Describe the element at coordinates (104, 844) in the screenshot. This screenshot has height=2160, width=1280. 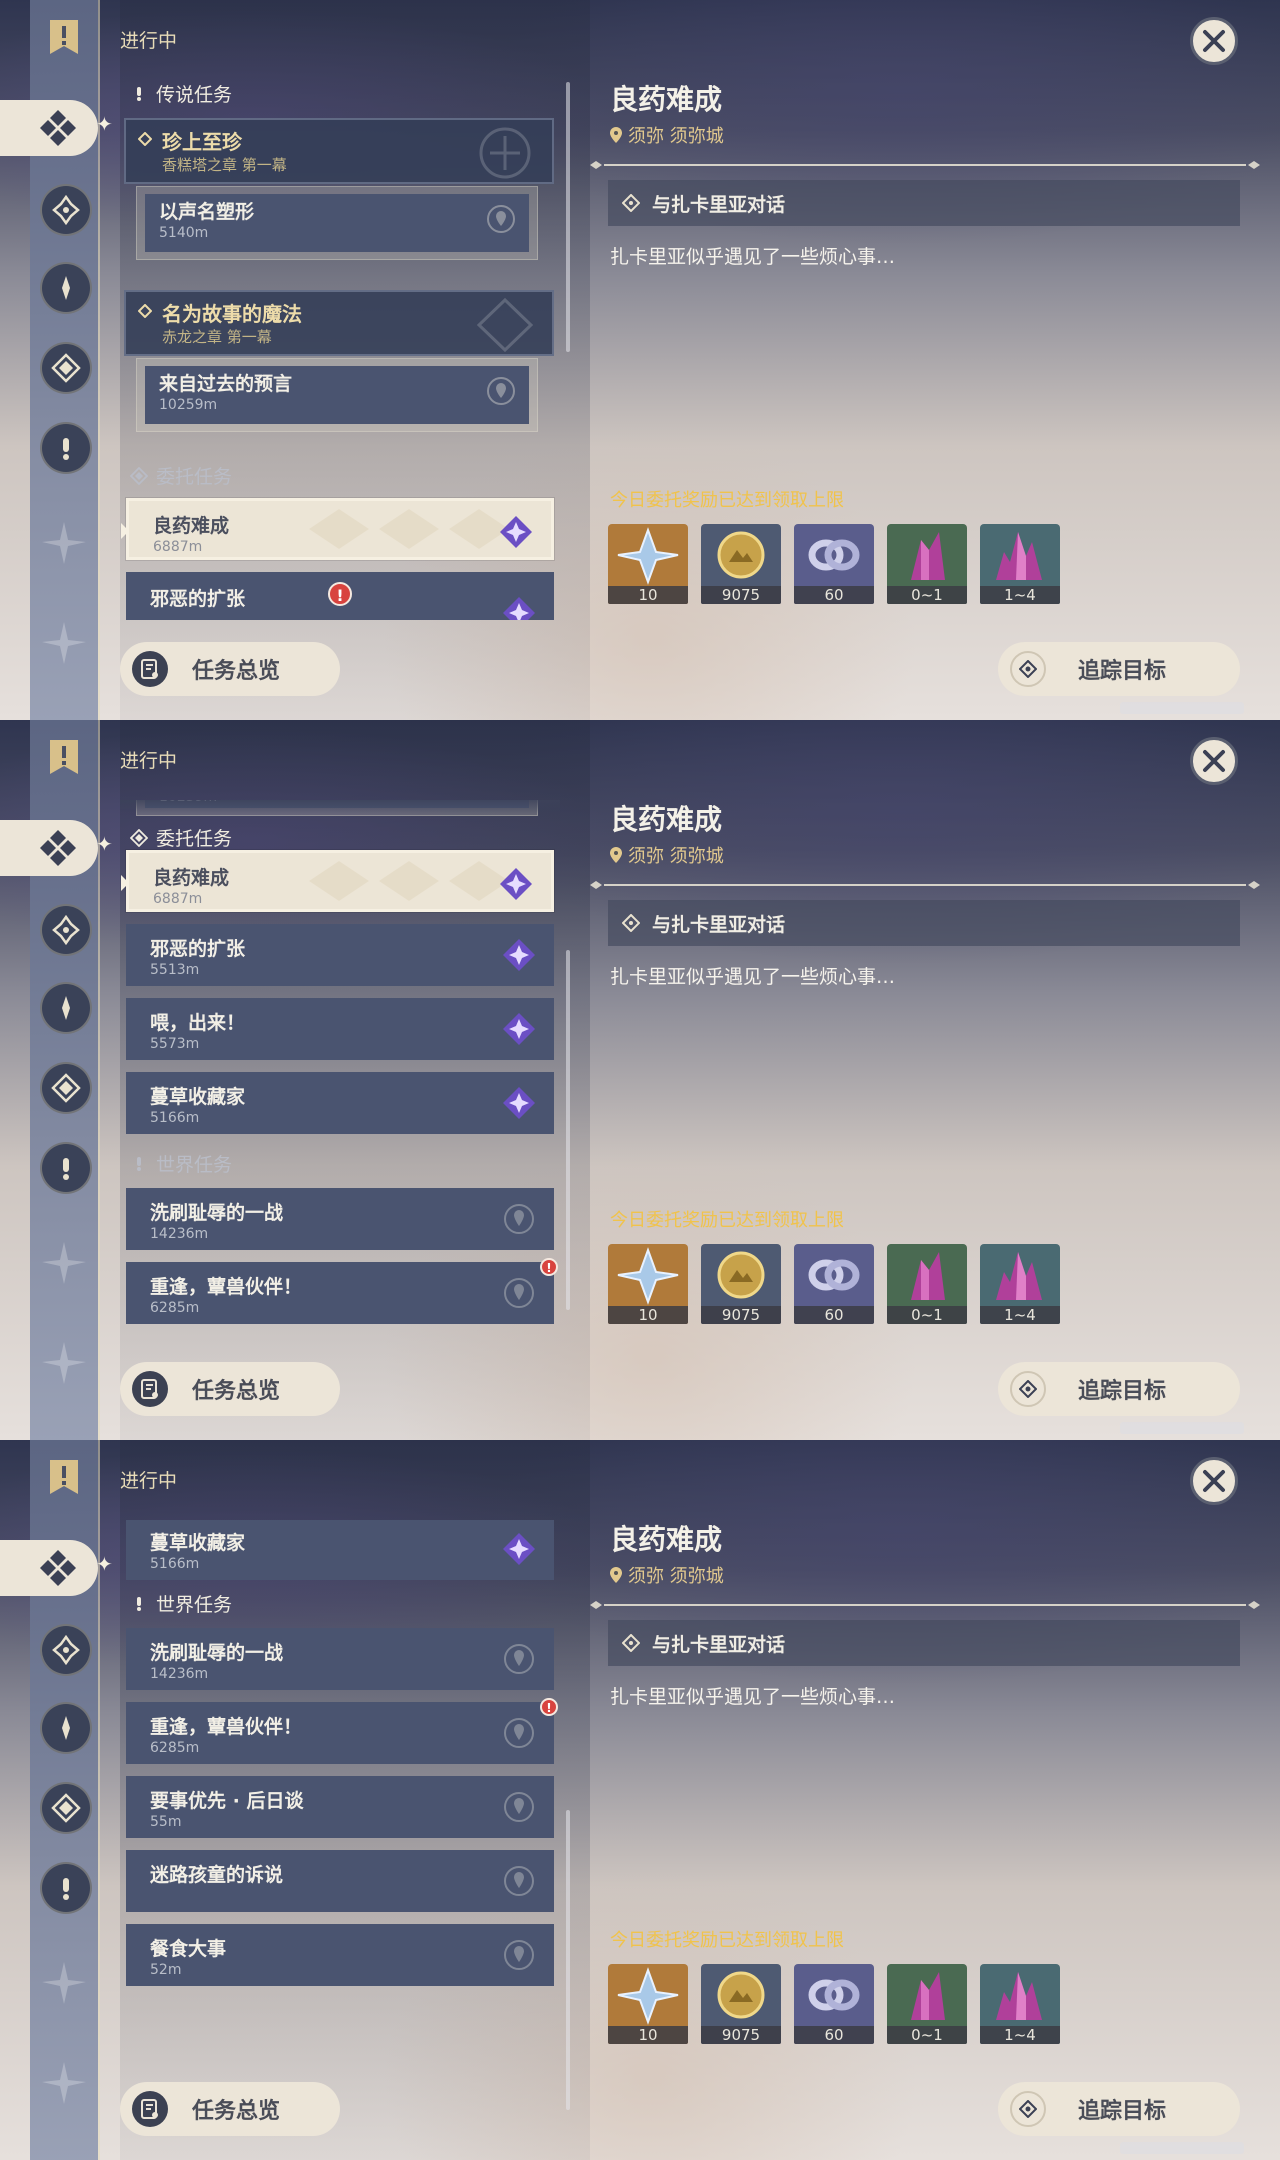
I see `sparkle-icon: ✦` at that location.